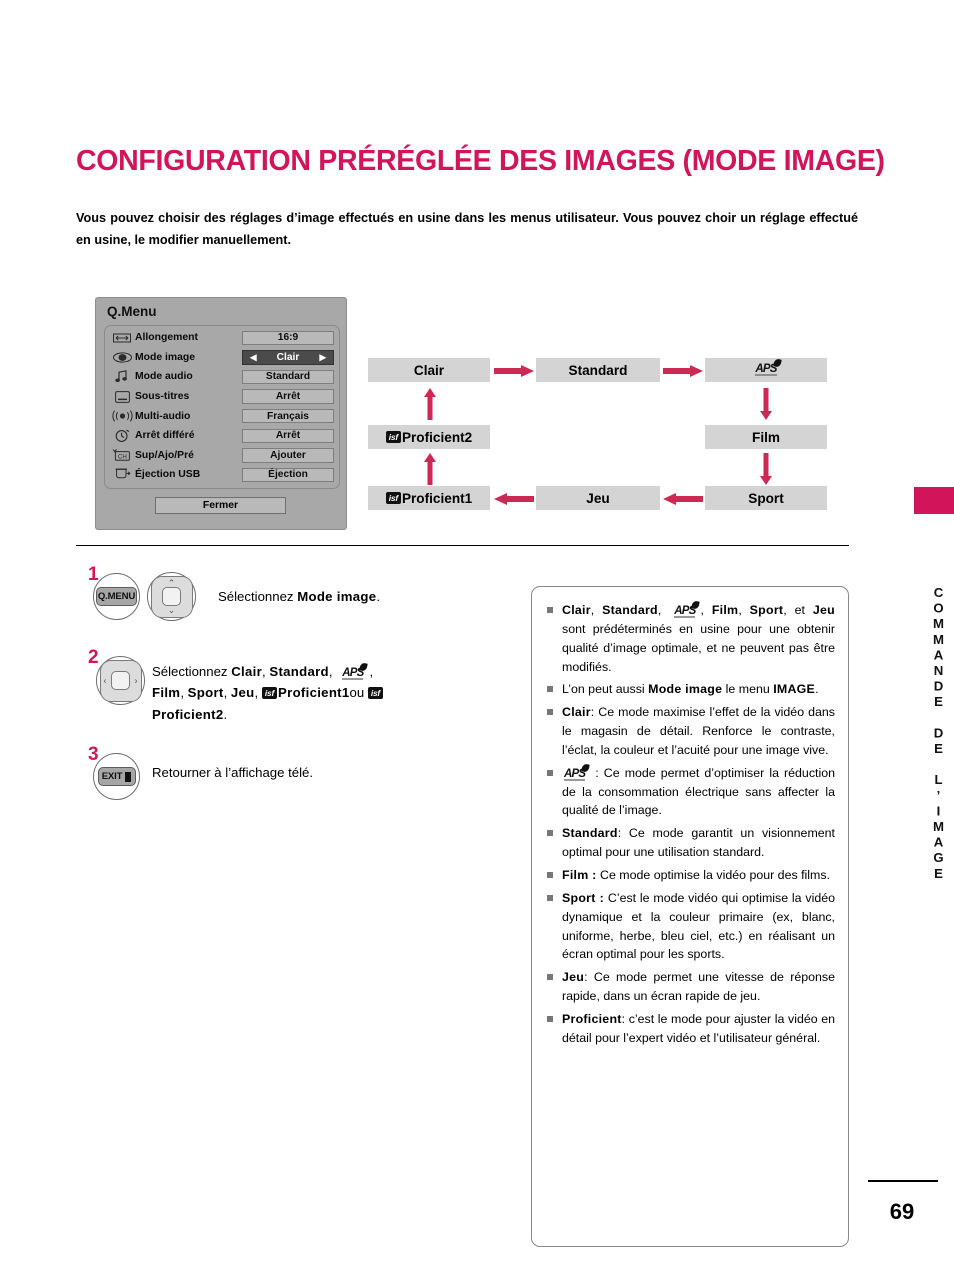 The width and height of the screenshot is (954, 1272). Describe the element at coordinates (166, 338) in the screenshot. I see `qmenu-label: Allongement` at that location.